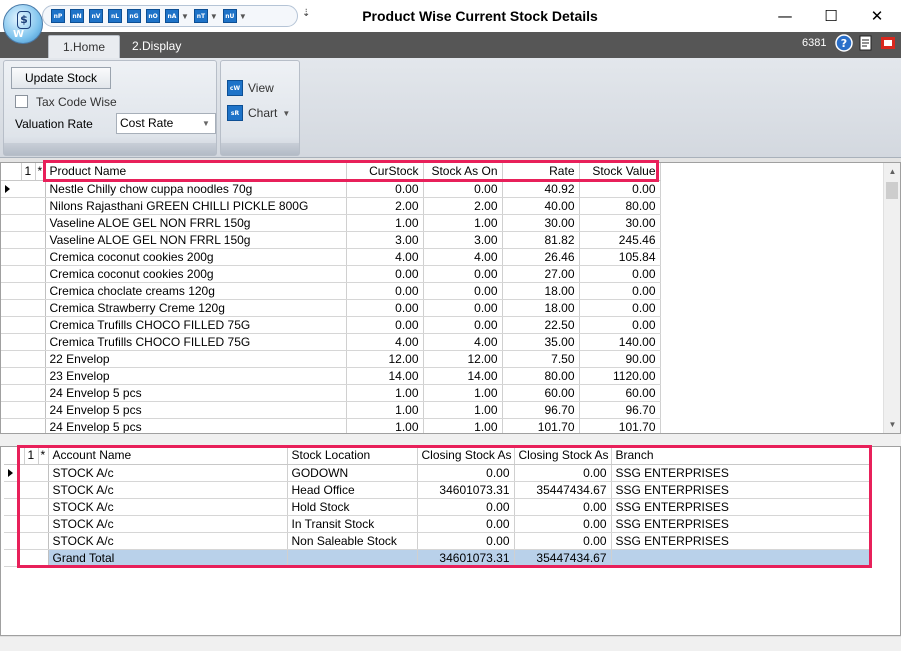 Image resolution: width=901 pixels, height=651 pixels. I want to click on table-cell: 35.00, so click(541, 342).